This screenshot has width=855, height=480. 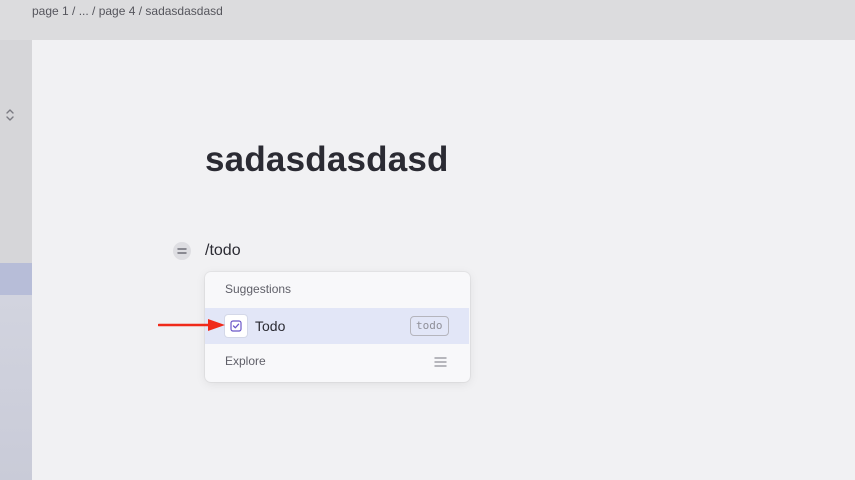 I want to click on todo-icon-box, so click(x=236, y=326).